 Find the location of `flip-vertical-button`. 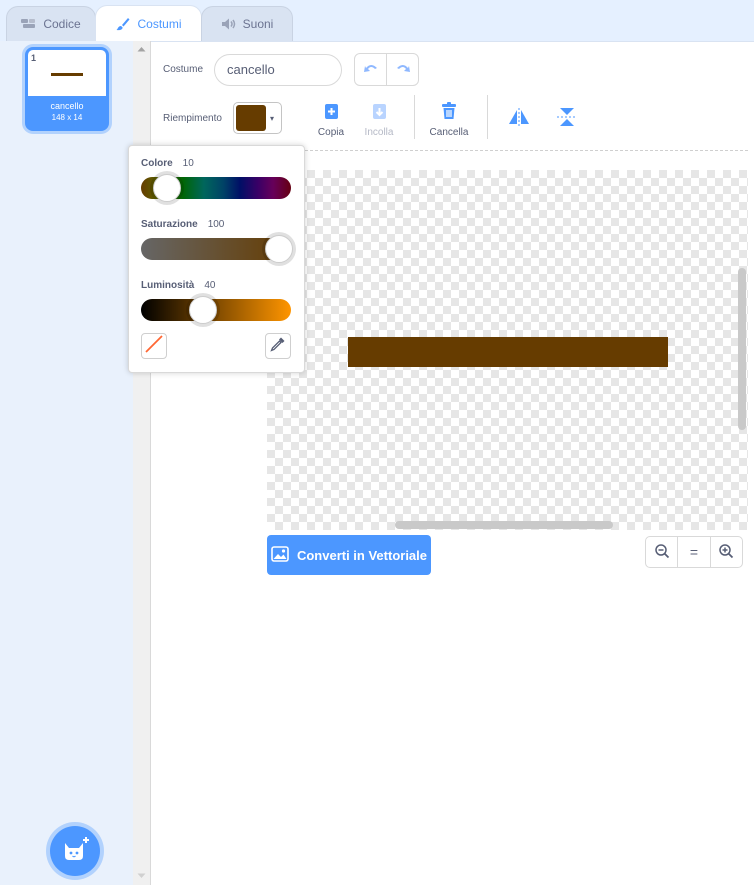

flip-vertical-button is located at coordinates (567, 118).